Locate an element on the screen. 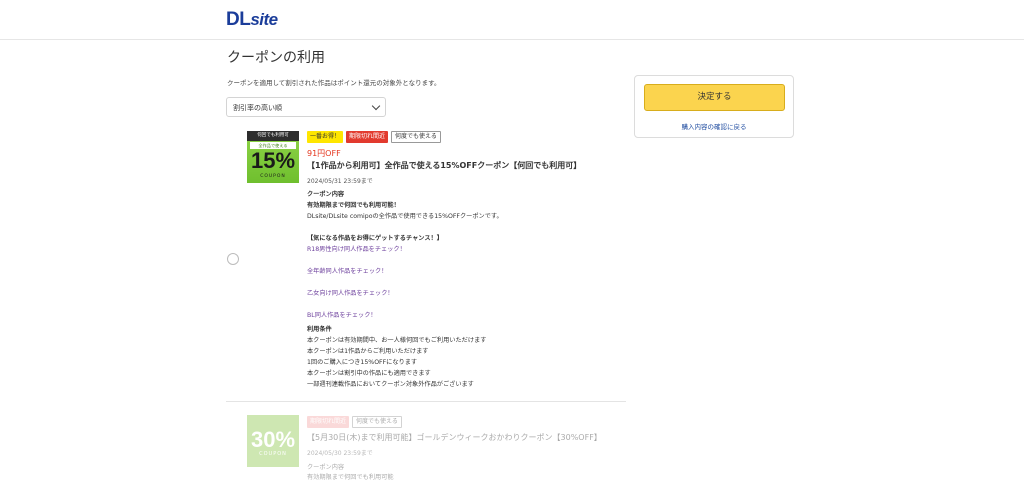 Image resolution: width=1024 pixels, height=483 pixels. terms-line: 一部週刊連載作品においてクーポン対象外作品がございます is located at coordinates (390, 384).